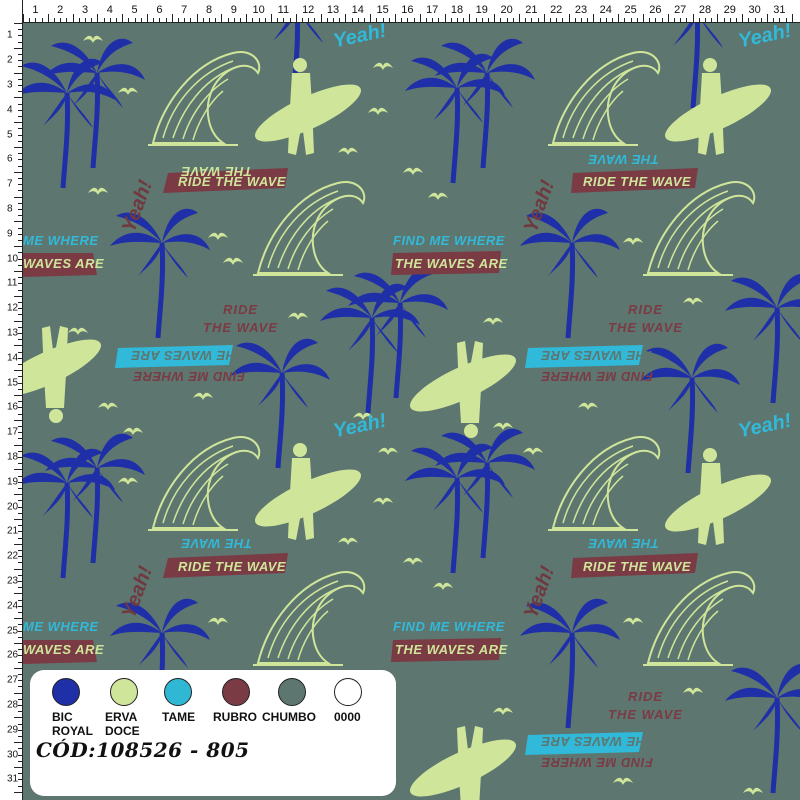 The height and width of the screenshot is (800, 800). What do you see at coordinates (13, 531) in the screenshot?
I see `ruler-left-number: 21` at bounding box center [13, 531].